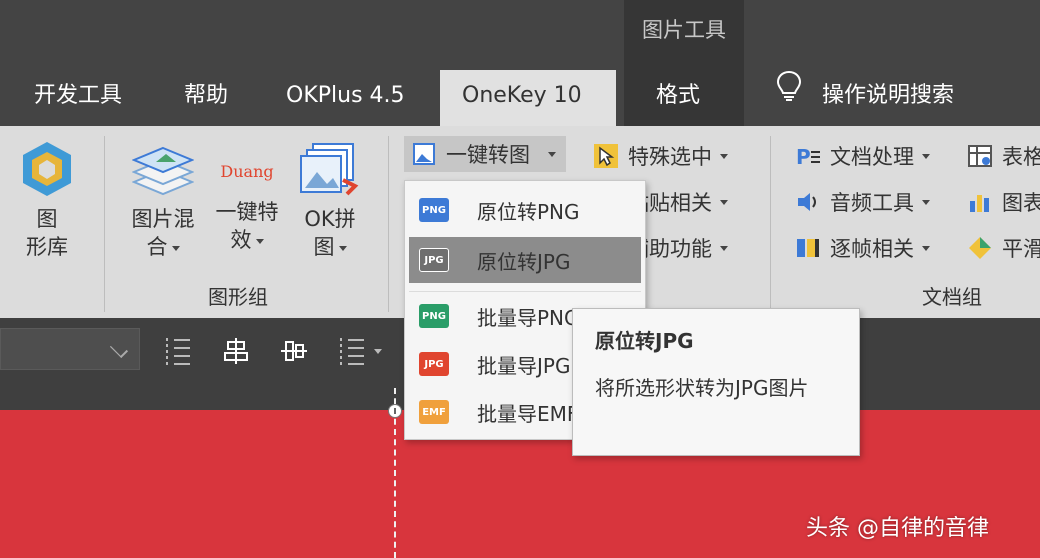 This screenshot has width=1040, height=558. Describe the element at coordinates (362, 351) in the screenshot. I see `distribute-menu-icon` at that location.